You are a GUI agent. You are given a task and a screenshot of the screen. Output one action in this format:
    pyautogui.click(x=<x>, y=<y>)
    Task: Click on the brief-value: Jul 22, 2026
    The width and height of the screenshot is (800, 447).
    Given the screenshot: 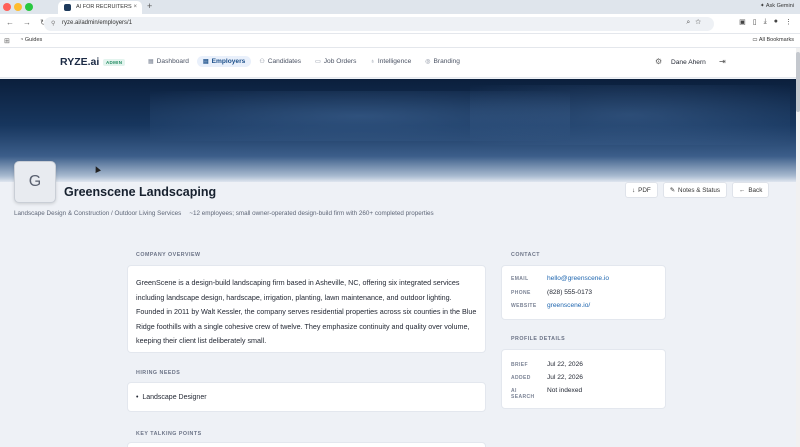 What is the action you would take?
    pyautogui.click(x=565, y=364)
    